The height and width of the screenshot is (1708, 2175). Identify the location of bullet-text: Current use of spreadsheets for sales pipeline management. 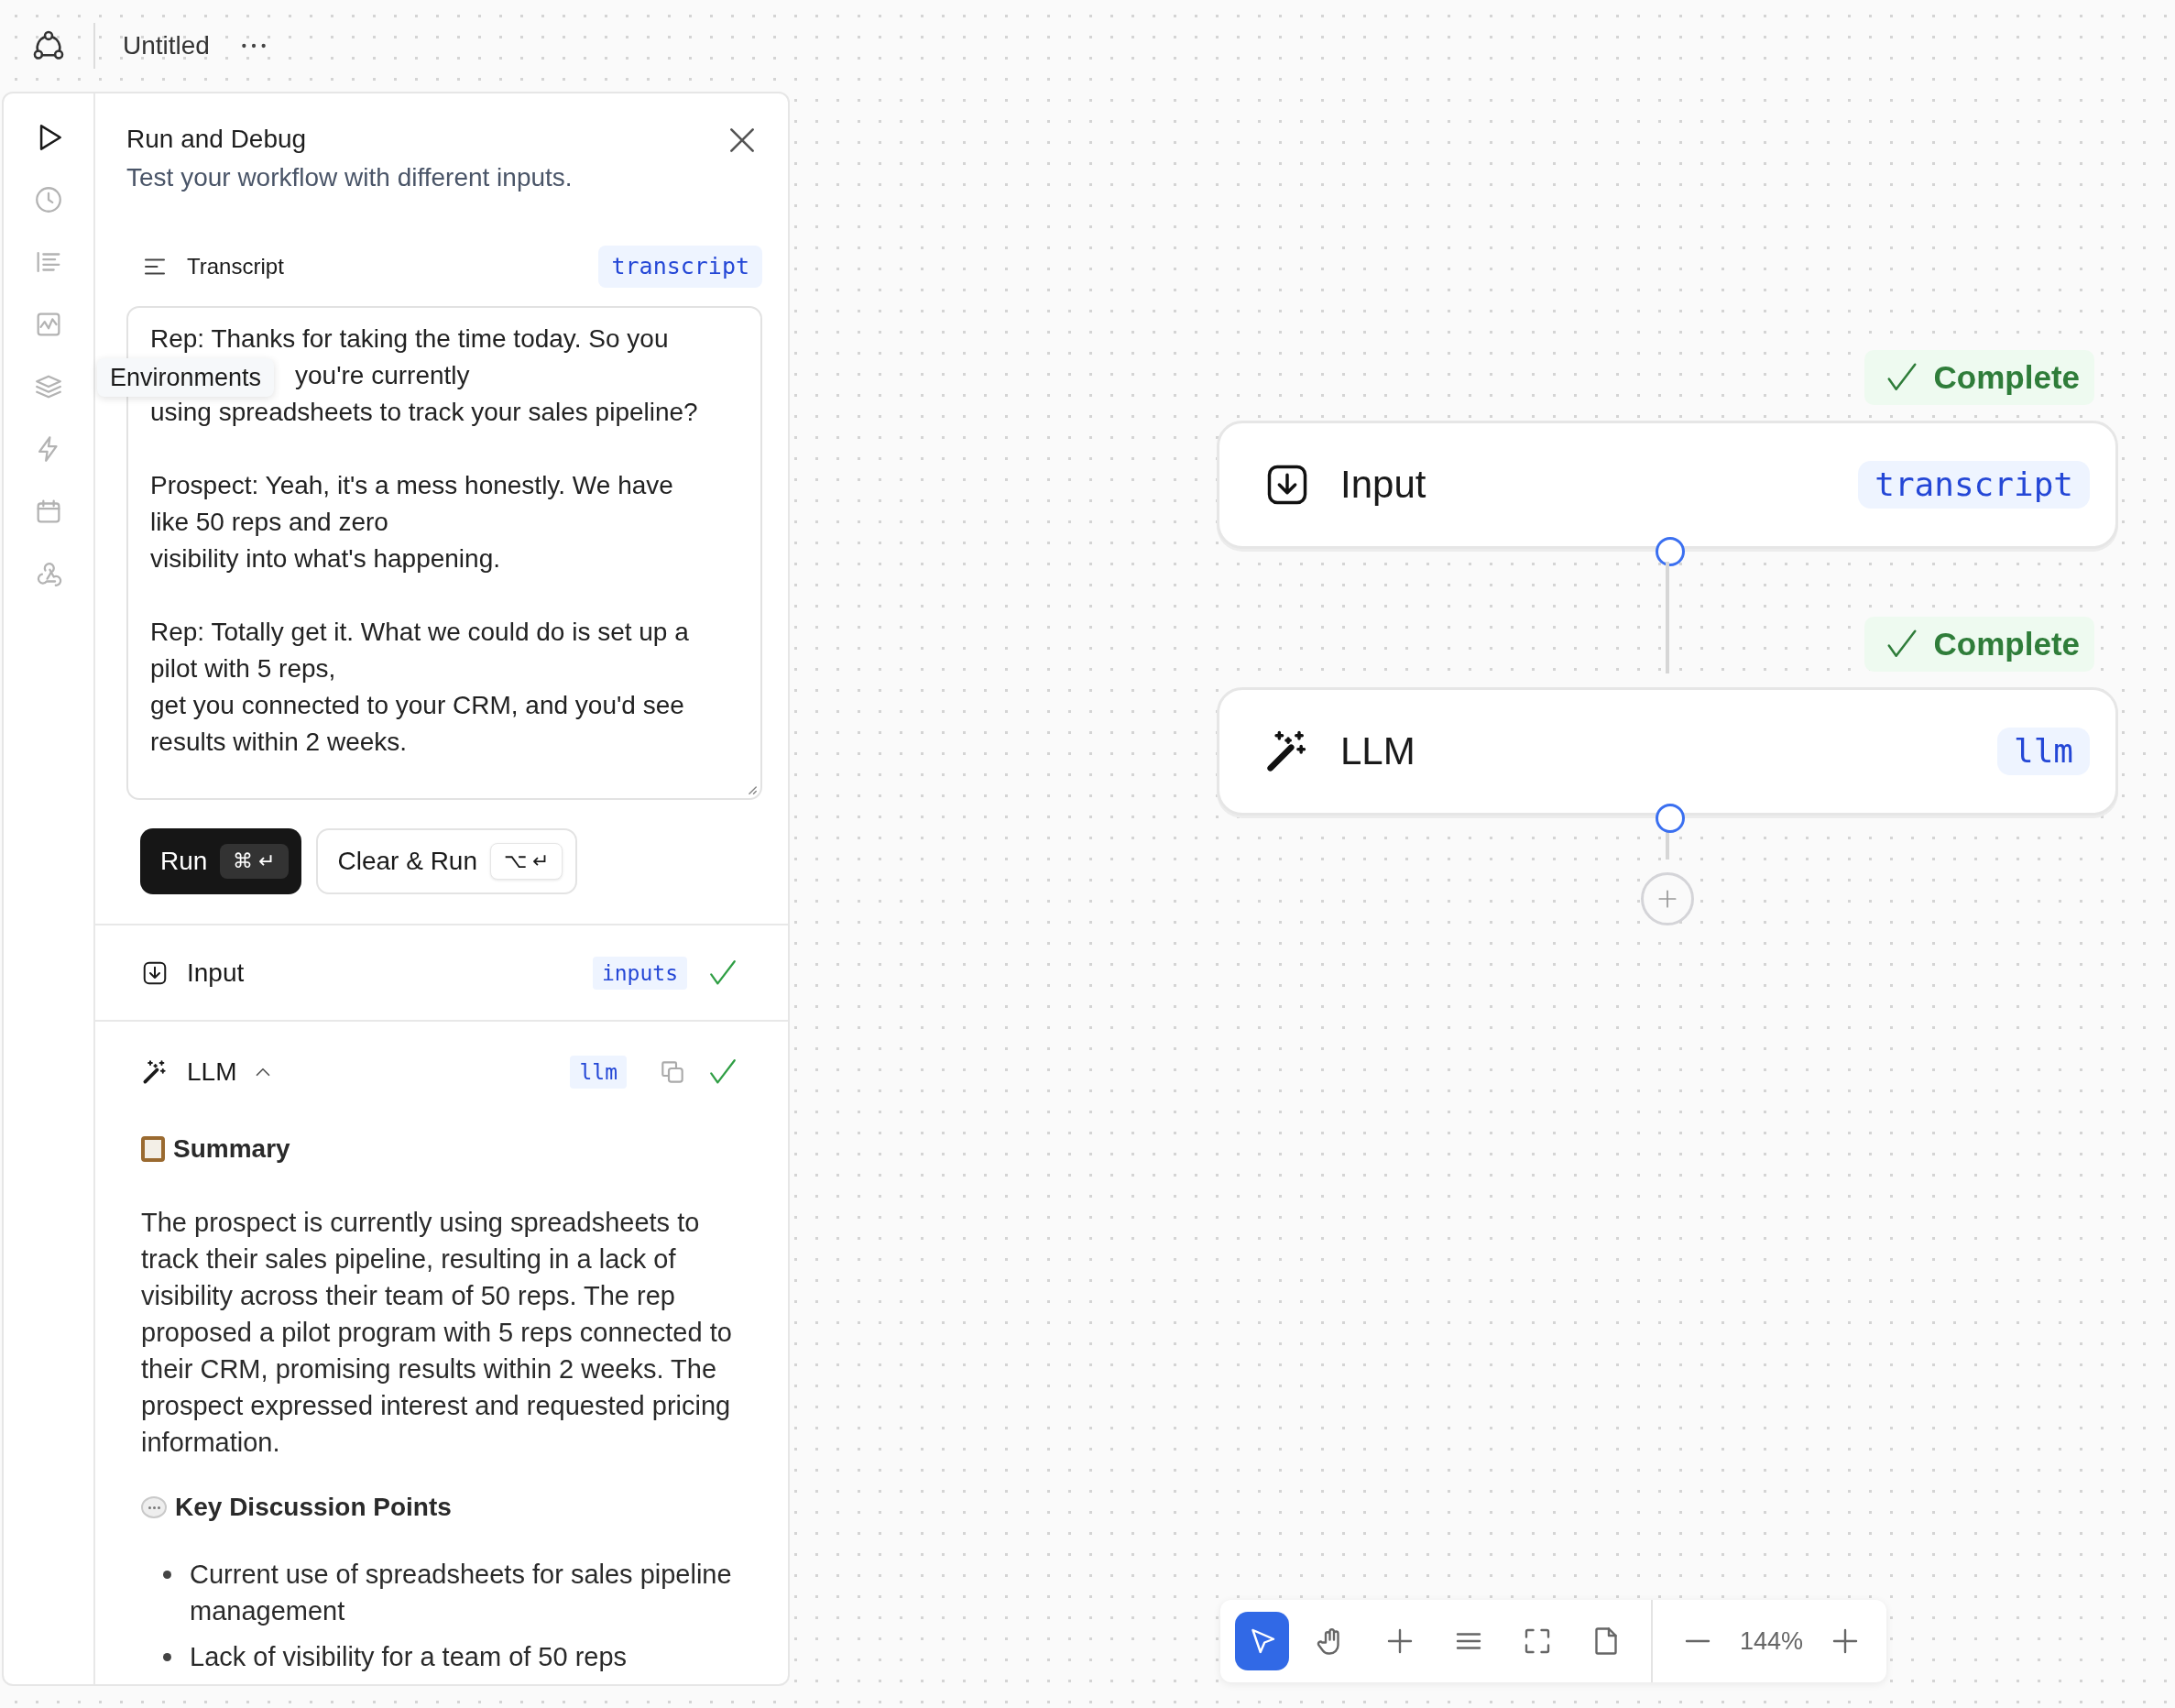
(461, 1593).